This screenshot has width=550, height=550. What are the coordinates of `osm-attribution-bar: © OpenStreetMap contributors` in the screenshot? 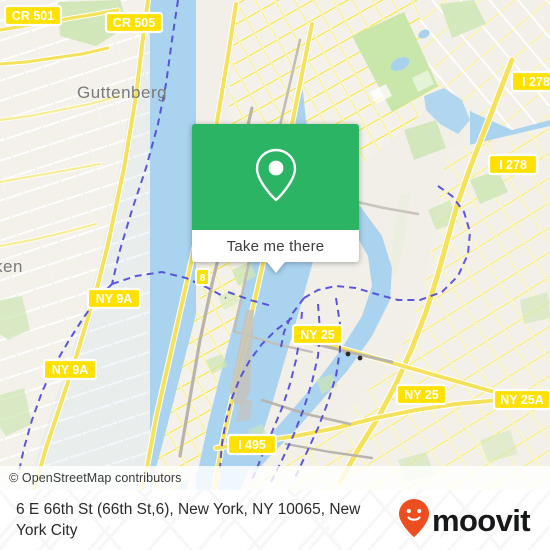 It's located at (275, 478).